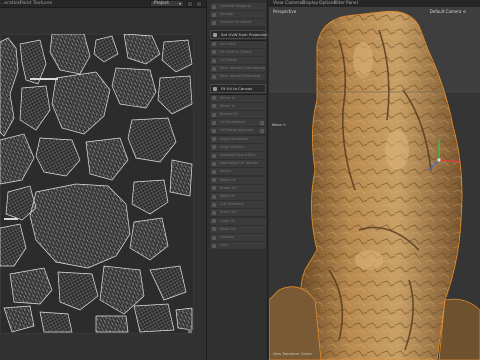 This screenshot has height=360, width=480. I want to click on view-select-dropdown: Project ▾, so click(167, 3).